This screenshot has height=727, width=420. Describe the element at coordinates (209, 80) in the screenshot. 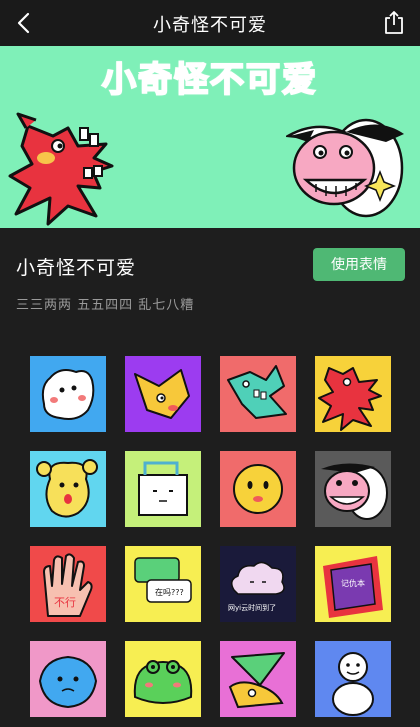

I see `banner-title: 小奇怪不可爱` at that location.